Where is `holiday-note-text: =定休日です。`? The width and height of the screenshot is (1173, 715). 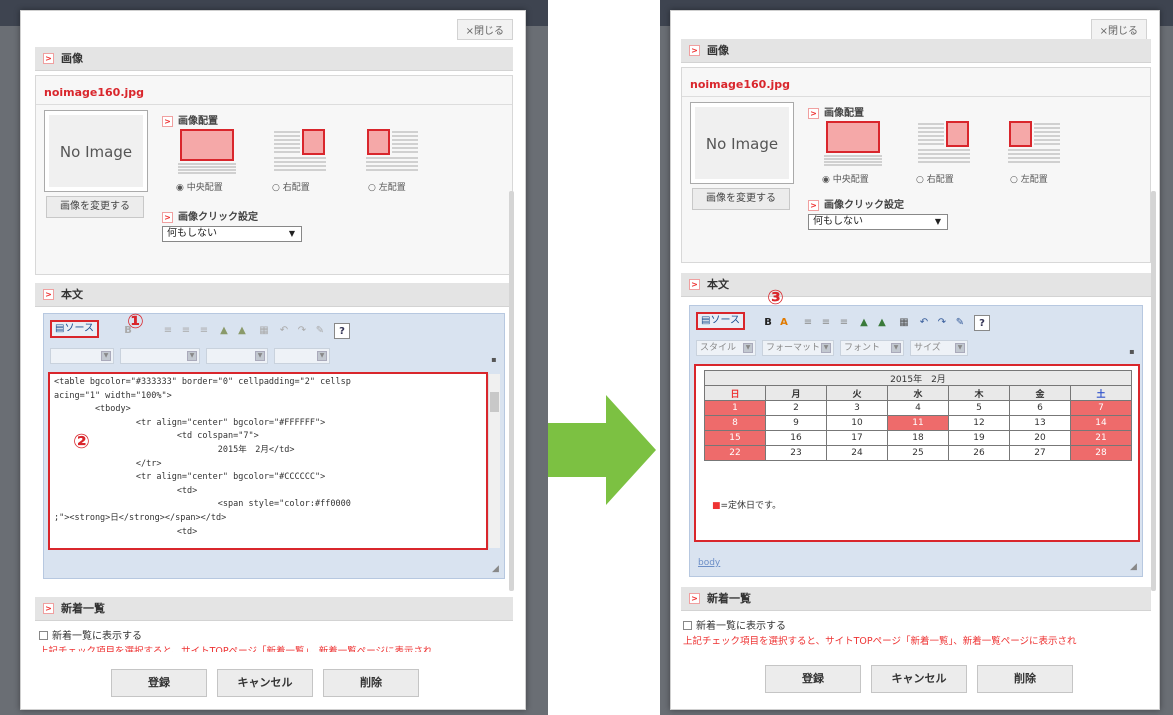
holiday-note-text: =定休日です。 is located at coordinates (751, 506).